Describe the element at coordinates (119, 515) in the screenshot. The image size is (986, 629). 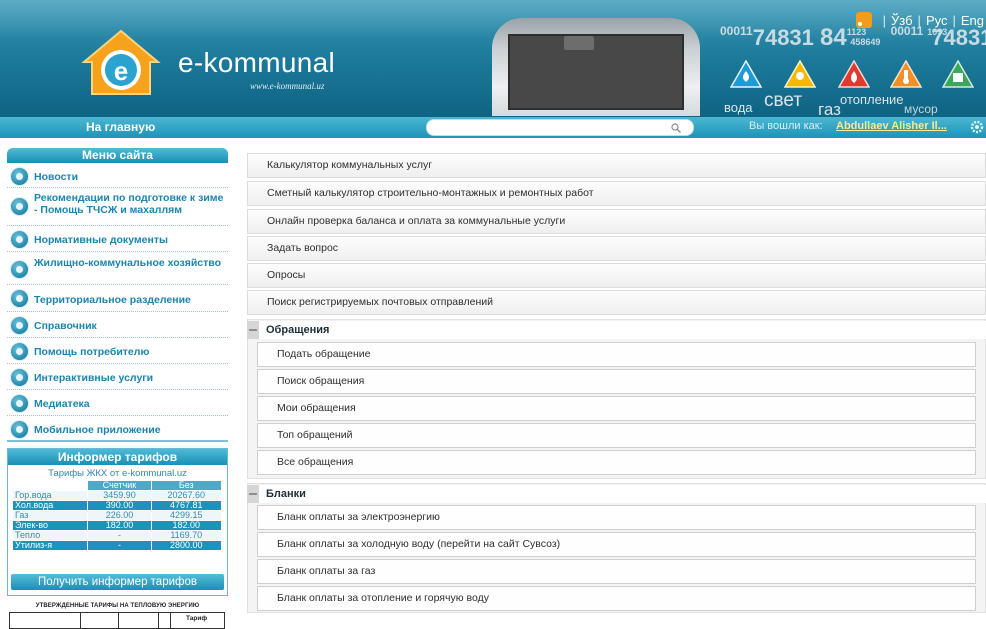
I see `table-cell: 226.00` at that location.